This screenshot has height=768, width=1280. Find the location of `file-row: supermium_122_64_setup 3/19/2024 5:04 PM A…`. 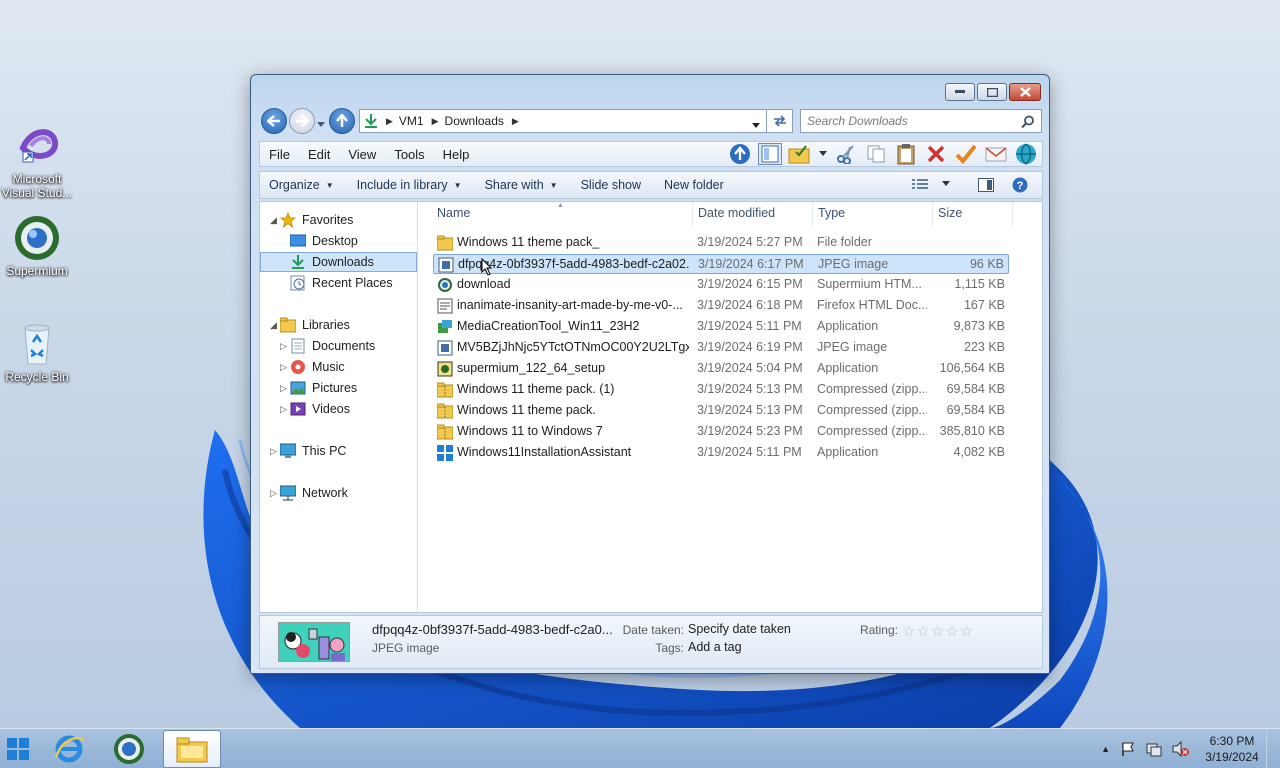

file-row: supermium_122_64_setup 3/19/2024 5:04 PM A… is located at coordinates (721, 369).